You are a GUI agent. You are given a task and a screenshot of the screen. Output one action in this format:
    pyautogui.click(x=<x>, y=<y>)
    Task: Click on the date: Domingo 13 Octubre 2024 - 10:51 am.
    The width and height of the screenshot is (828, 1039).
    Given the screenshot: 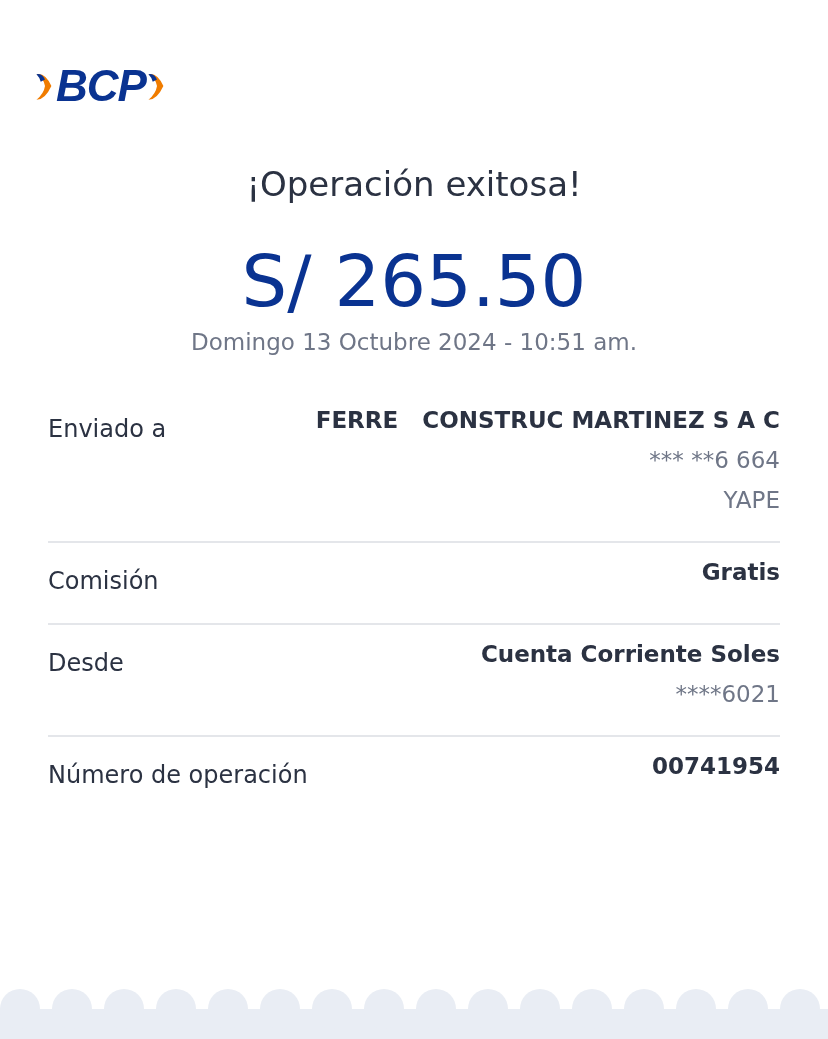 What is the action you would take?
    pyautogui.click(x=414, y=342)
    